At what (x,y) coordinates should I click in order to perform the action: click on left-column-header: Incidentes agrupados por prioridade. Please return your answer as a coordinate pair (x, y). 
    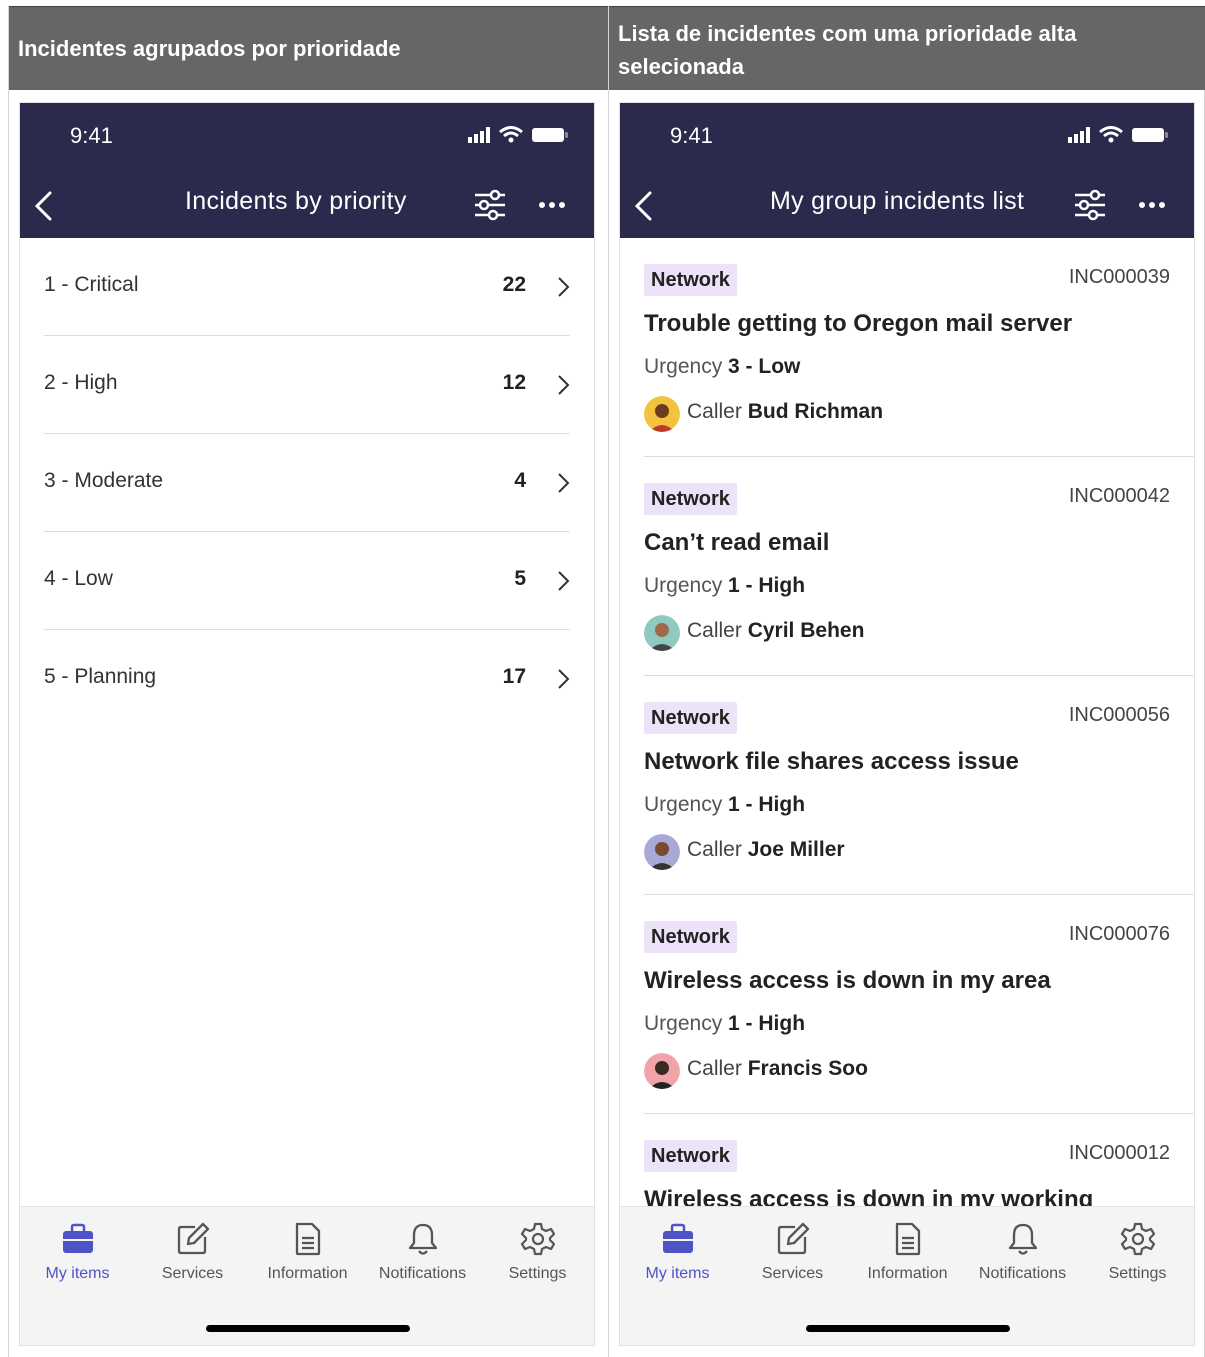
    Looking at the image, I should click on (308, 48).